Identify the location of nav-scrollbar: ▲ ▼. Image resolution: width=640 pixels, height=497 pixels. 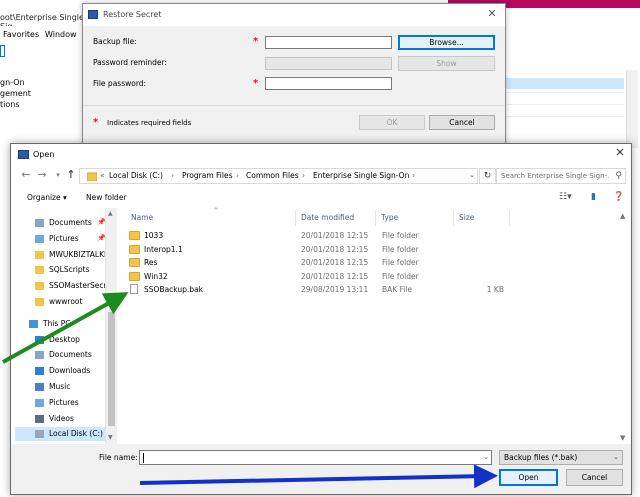
(111, 327).